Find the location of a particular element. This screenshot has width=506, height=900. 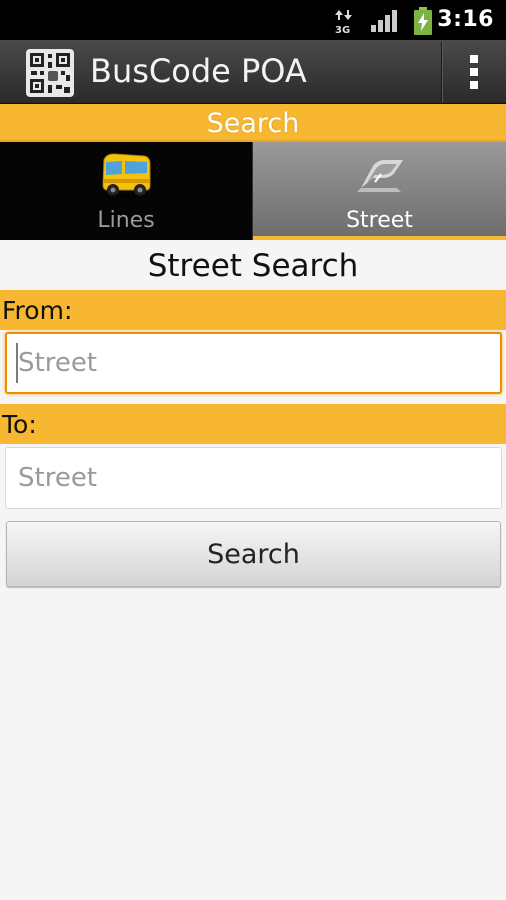

tab-street: Street is located at coordinates (379, 191).